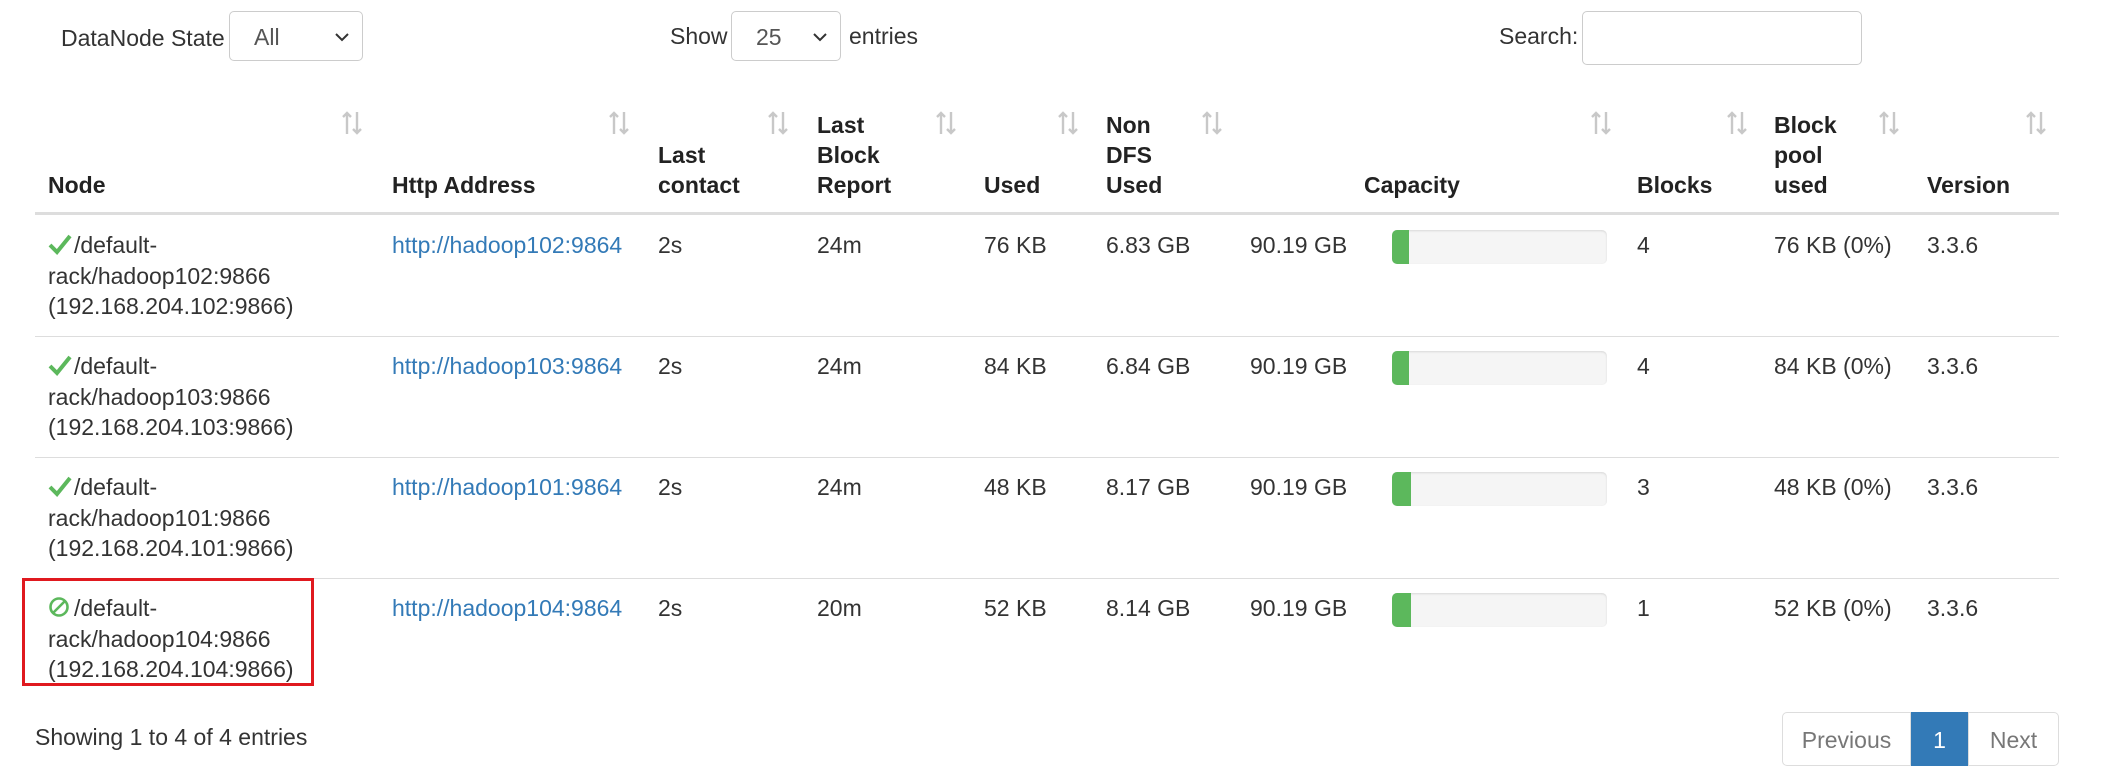 The width and height of the screenshot is (2102, 766). I want to click on header-last-contact: Last contact, so click(699, 170).